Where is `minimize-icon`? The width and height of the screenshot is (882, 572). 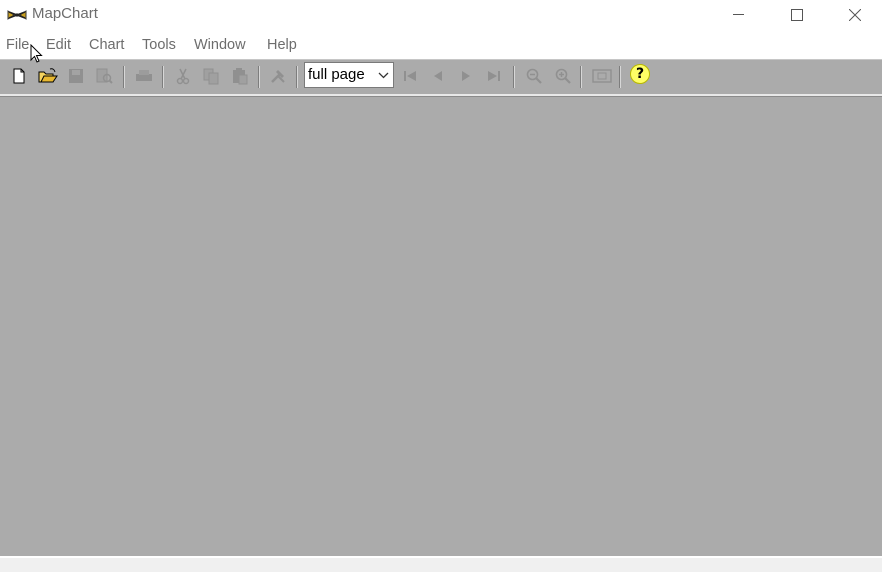
minimize-icon is located at coordinates (738, 14).